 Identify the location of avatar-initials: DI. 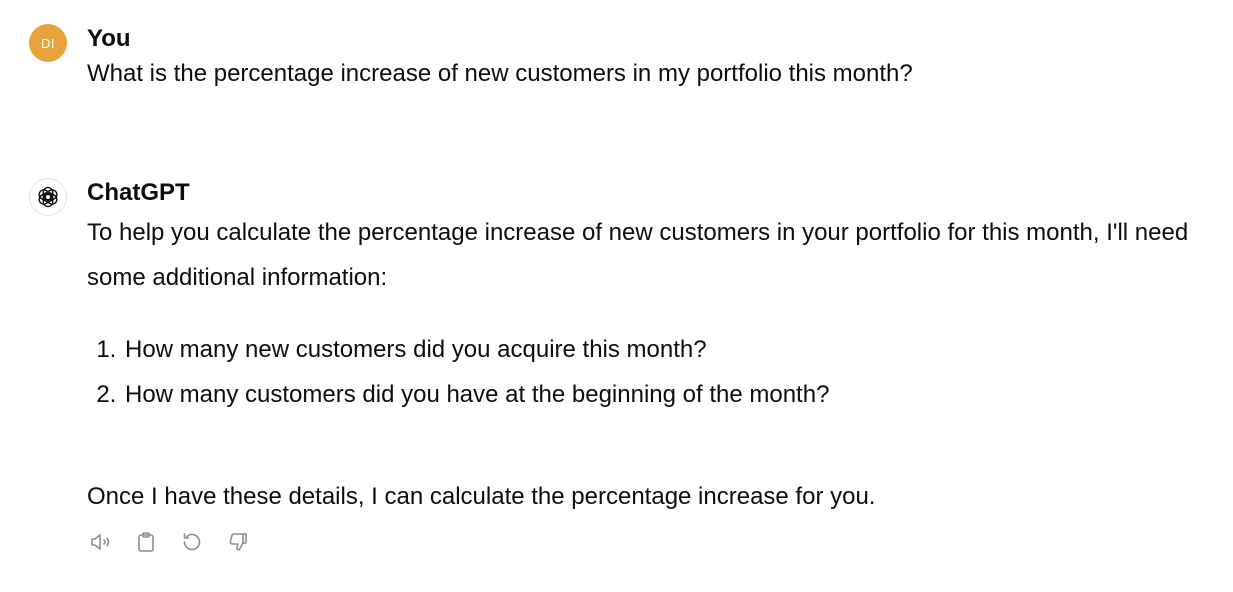
(48, 43).